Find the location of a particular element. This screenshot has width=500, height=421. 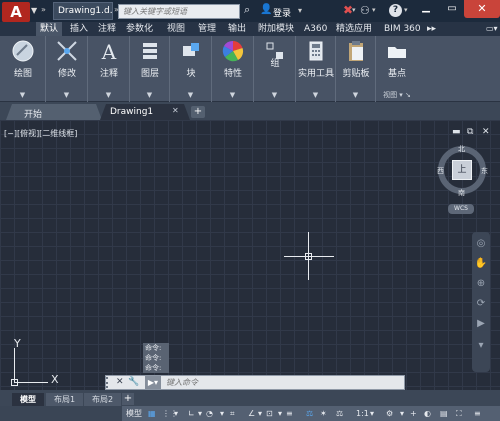

add-icon: + is located at coordinates (413, 413).